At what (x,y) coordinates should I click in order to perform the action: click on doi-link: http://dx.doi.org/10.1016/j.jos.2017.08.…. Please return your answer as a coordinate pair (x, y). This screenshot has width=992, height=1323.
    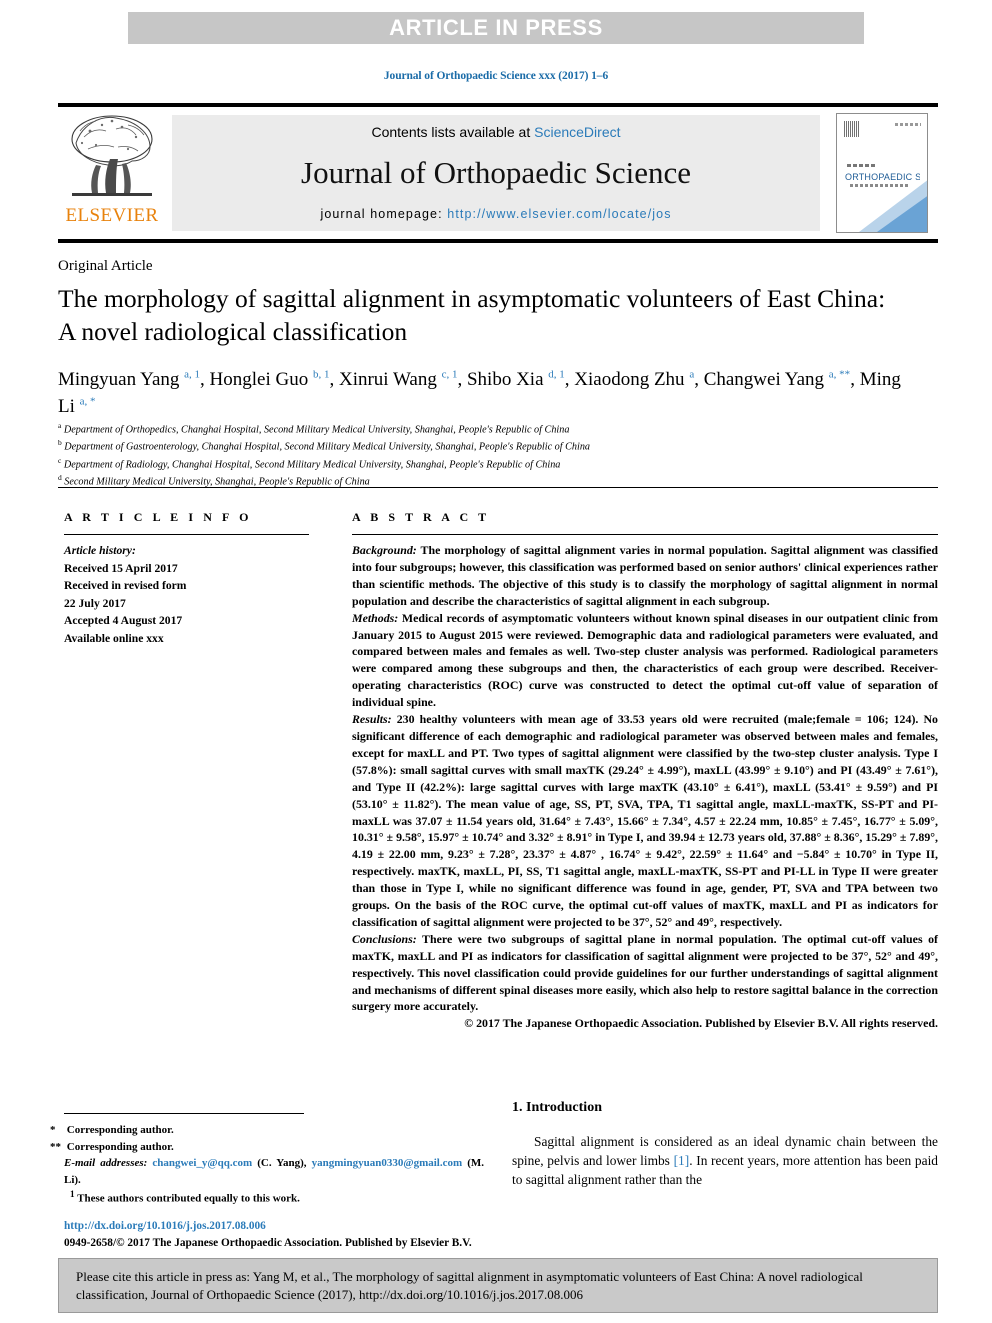
    Looking at the image, I should click on (324, 1226).